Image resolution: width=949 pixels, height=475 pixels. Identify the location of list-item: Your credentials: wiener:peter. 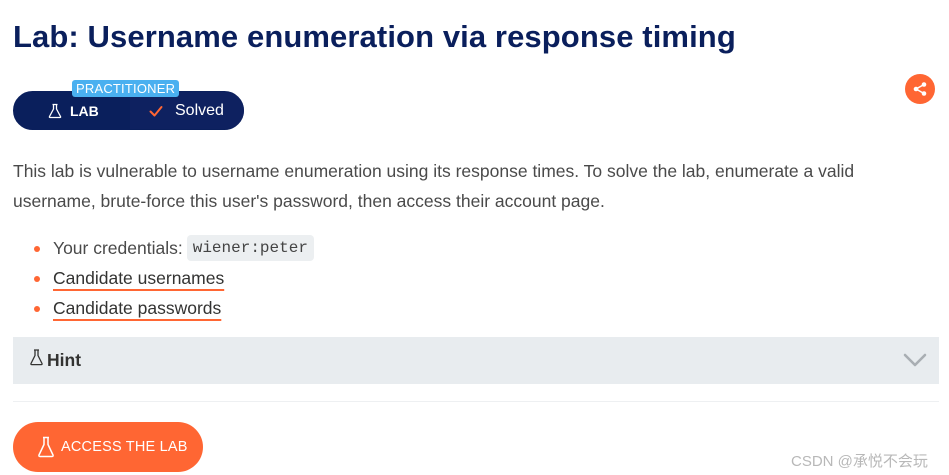
(174, 248).